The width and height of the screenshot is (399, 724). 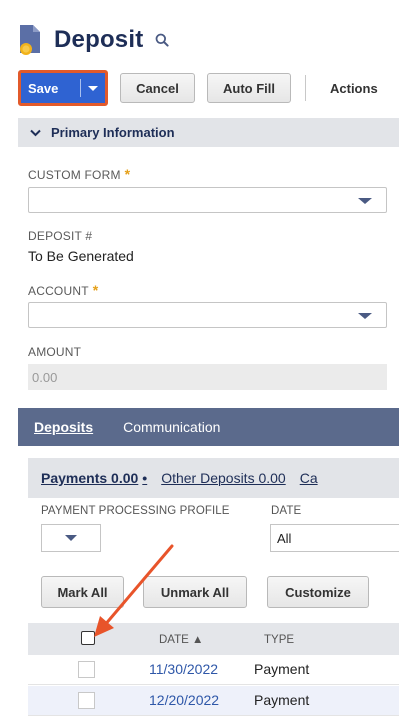 I want to click on amount-label: AMOUNT, so click(x=55, y=352).